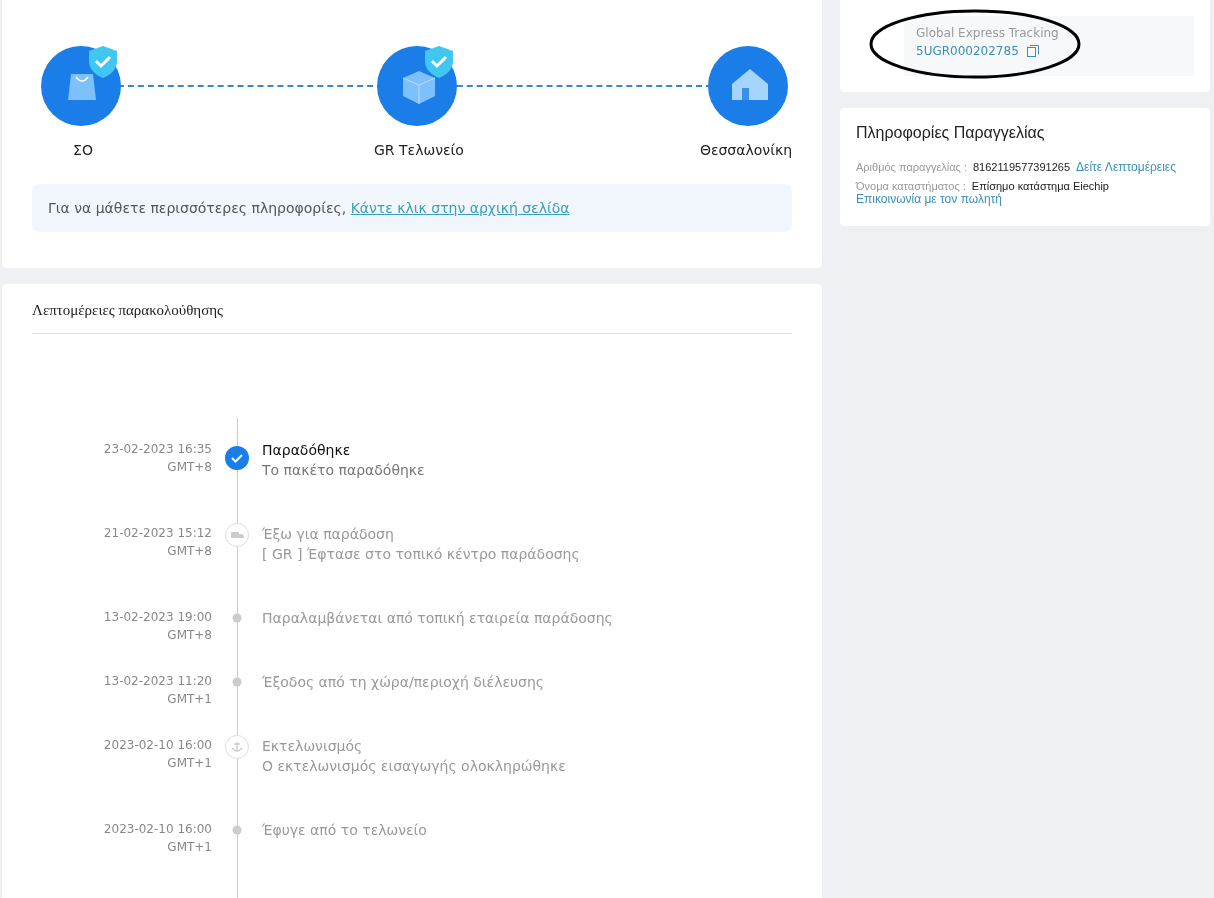  Describe the element at coordinates (1126, 167) in the screenshot. I see `details-link: Δείτε Λεπτομέρειες` at that location.